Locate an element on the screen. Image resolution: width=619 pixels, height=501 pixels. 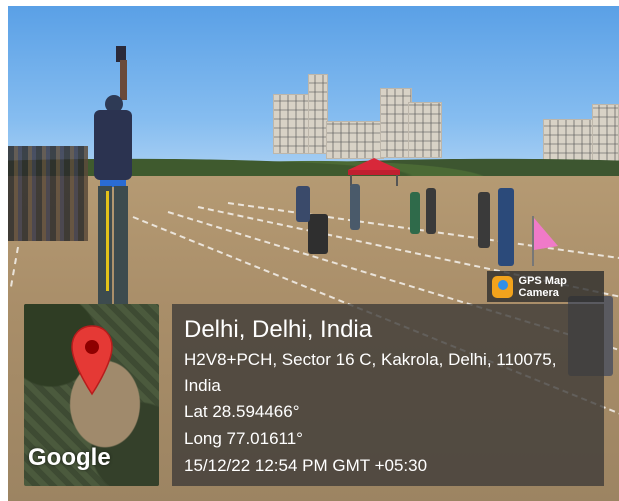
map-pin-icon is located at coordinates (92, 360).